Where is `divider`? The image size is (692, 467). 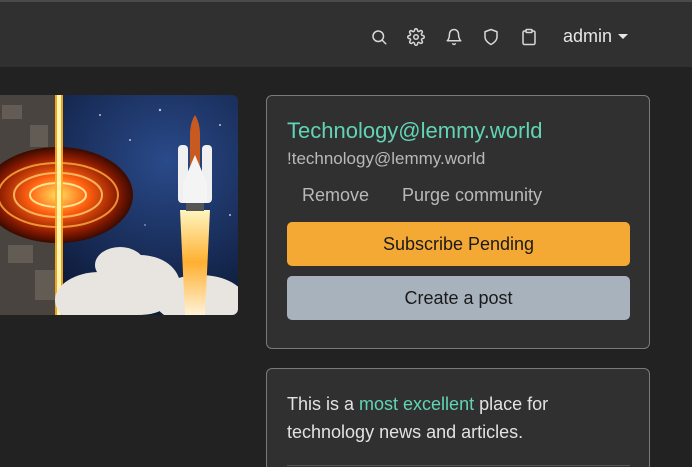
divider is located at coordinates (458, 465).